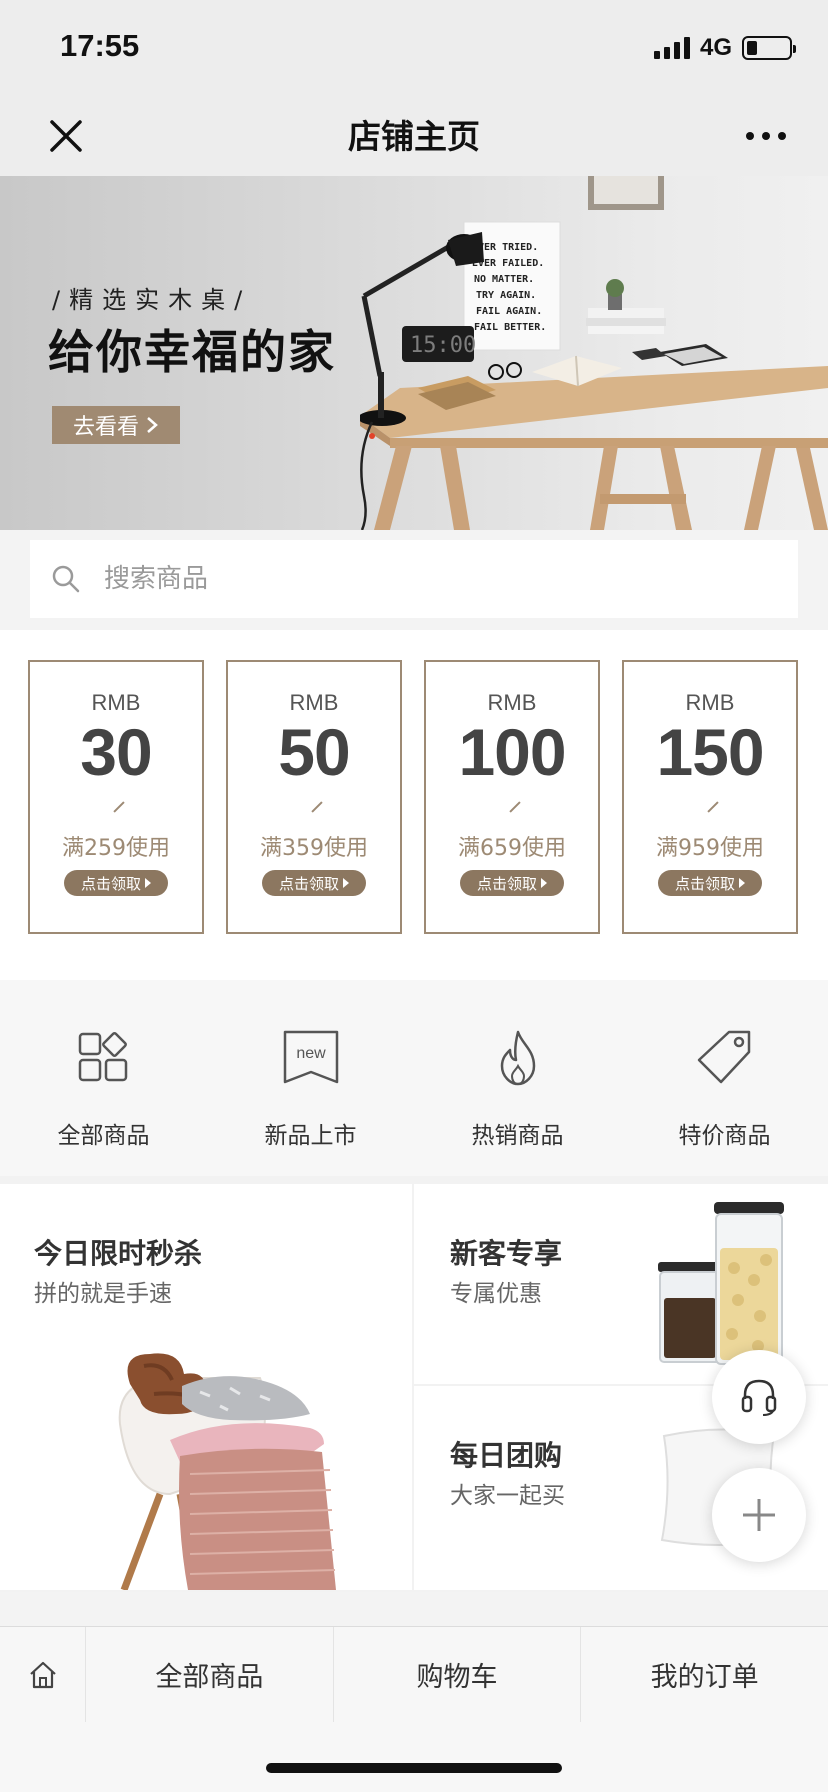  I want to click on more-icon, so click(766, 136).